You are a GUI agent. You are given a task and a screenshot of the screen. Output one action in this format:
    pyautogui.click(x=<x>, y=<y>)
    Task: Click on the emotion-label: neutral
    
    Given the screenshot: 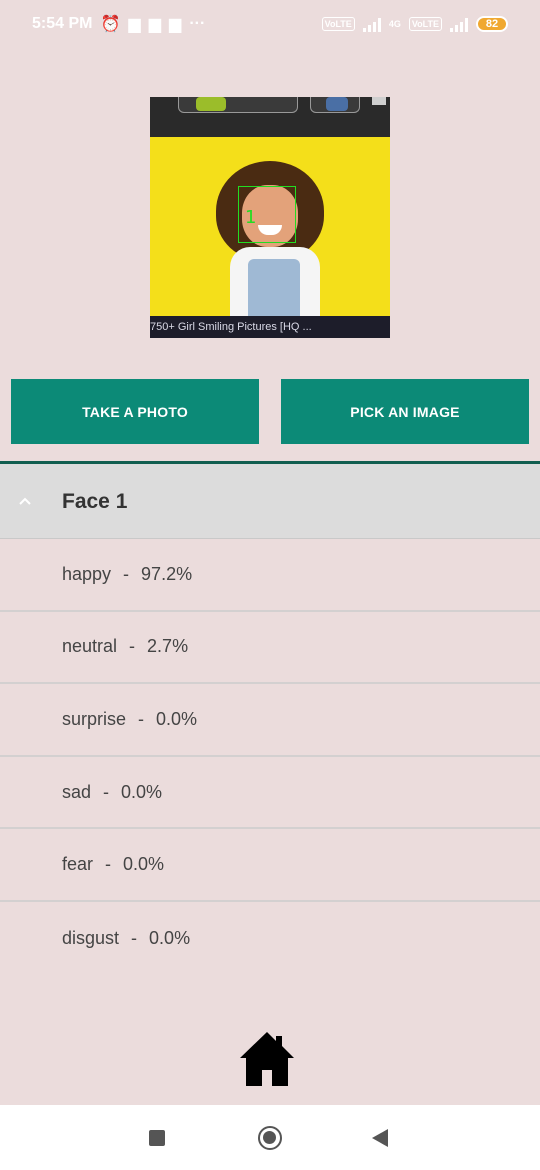 What is the action you would take?
    pyautogui.click(x=90, y=646)
    